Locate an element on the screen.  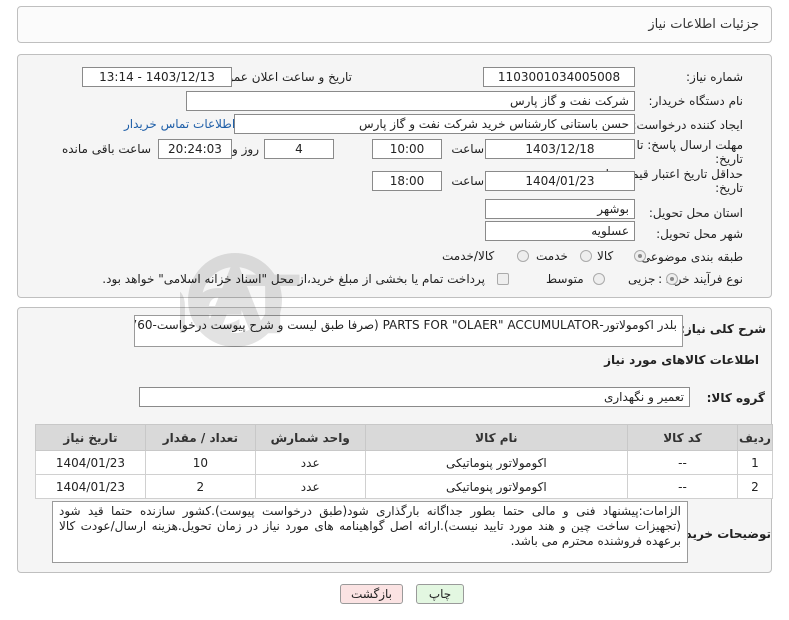
process-radio-minor is located at coordinates (672, 279).